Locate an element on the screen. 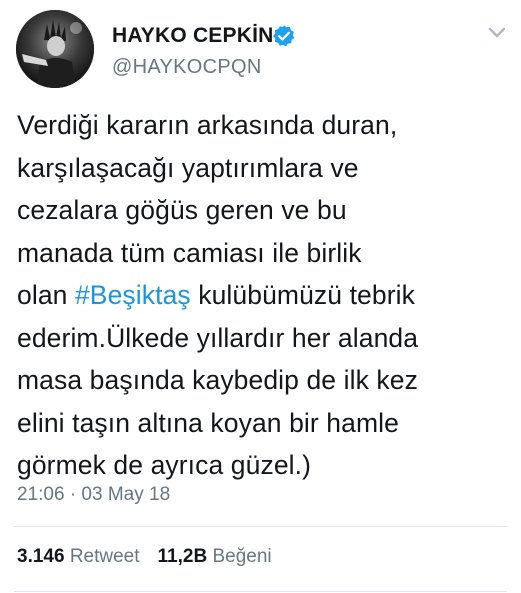 The height and width of the screenshot is (593, 521). tweet-line: ederim.Ülkede yıllardır her alanda is located at coordinates (218, 337).